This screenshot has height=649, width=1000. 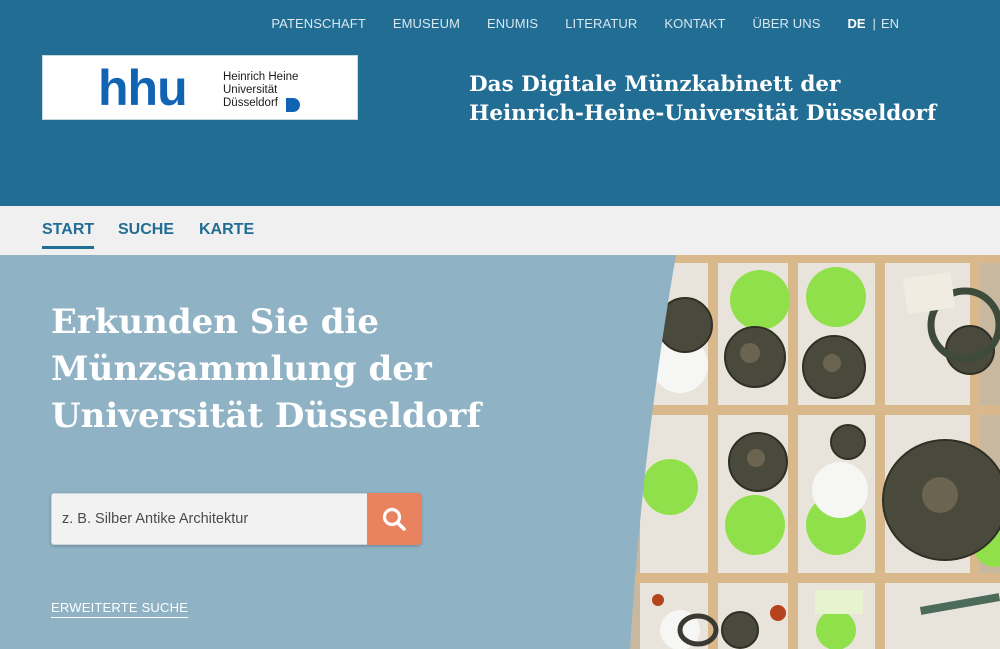 I want to click on logo-line-2: Universität, so click(x=250, y=90).